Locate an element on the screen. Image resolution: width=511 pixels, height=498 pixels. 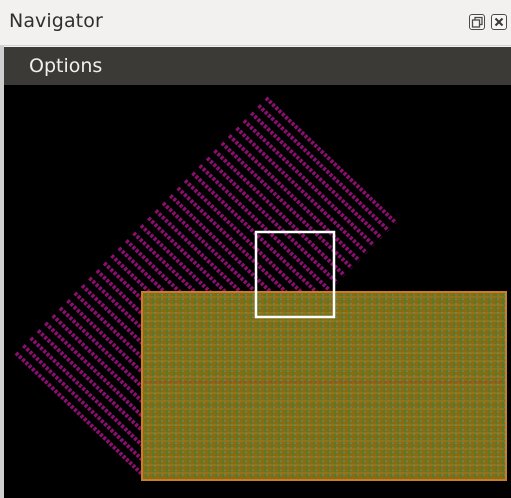
close-button is located at coordinates (499, 22).